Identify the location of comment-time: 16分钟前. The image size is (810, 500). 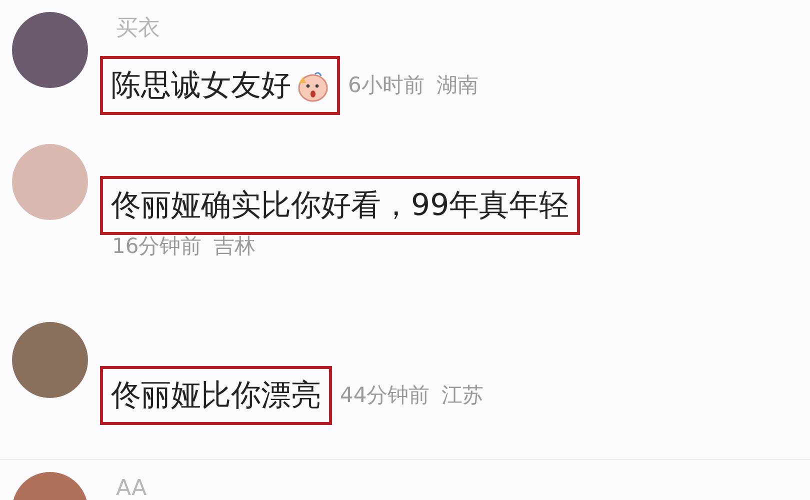
(157, 246).